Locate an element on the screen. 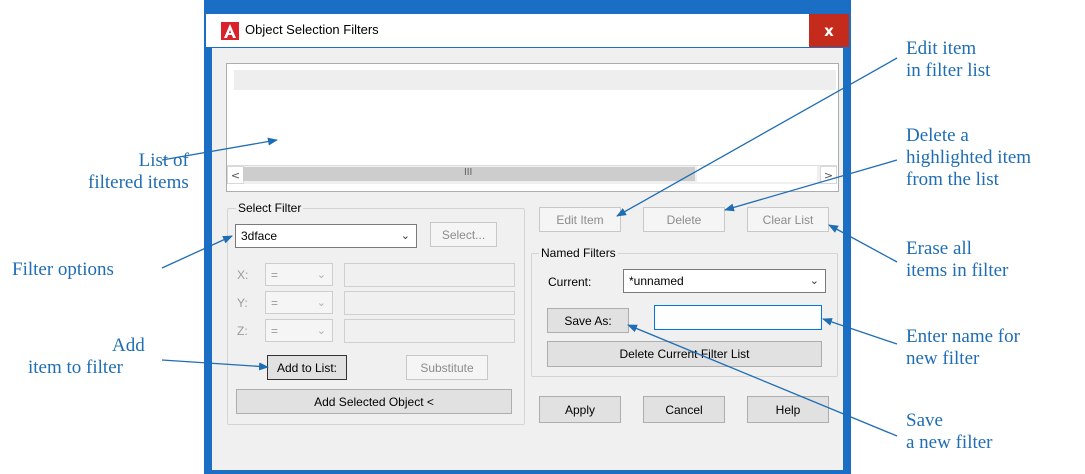 The image size is (1085, 474). callout-enter-name: Enter name for new filter is located at coordinates (963, 347).